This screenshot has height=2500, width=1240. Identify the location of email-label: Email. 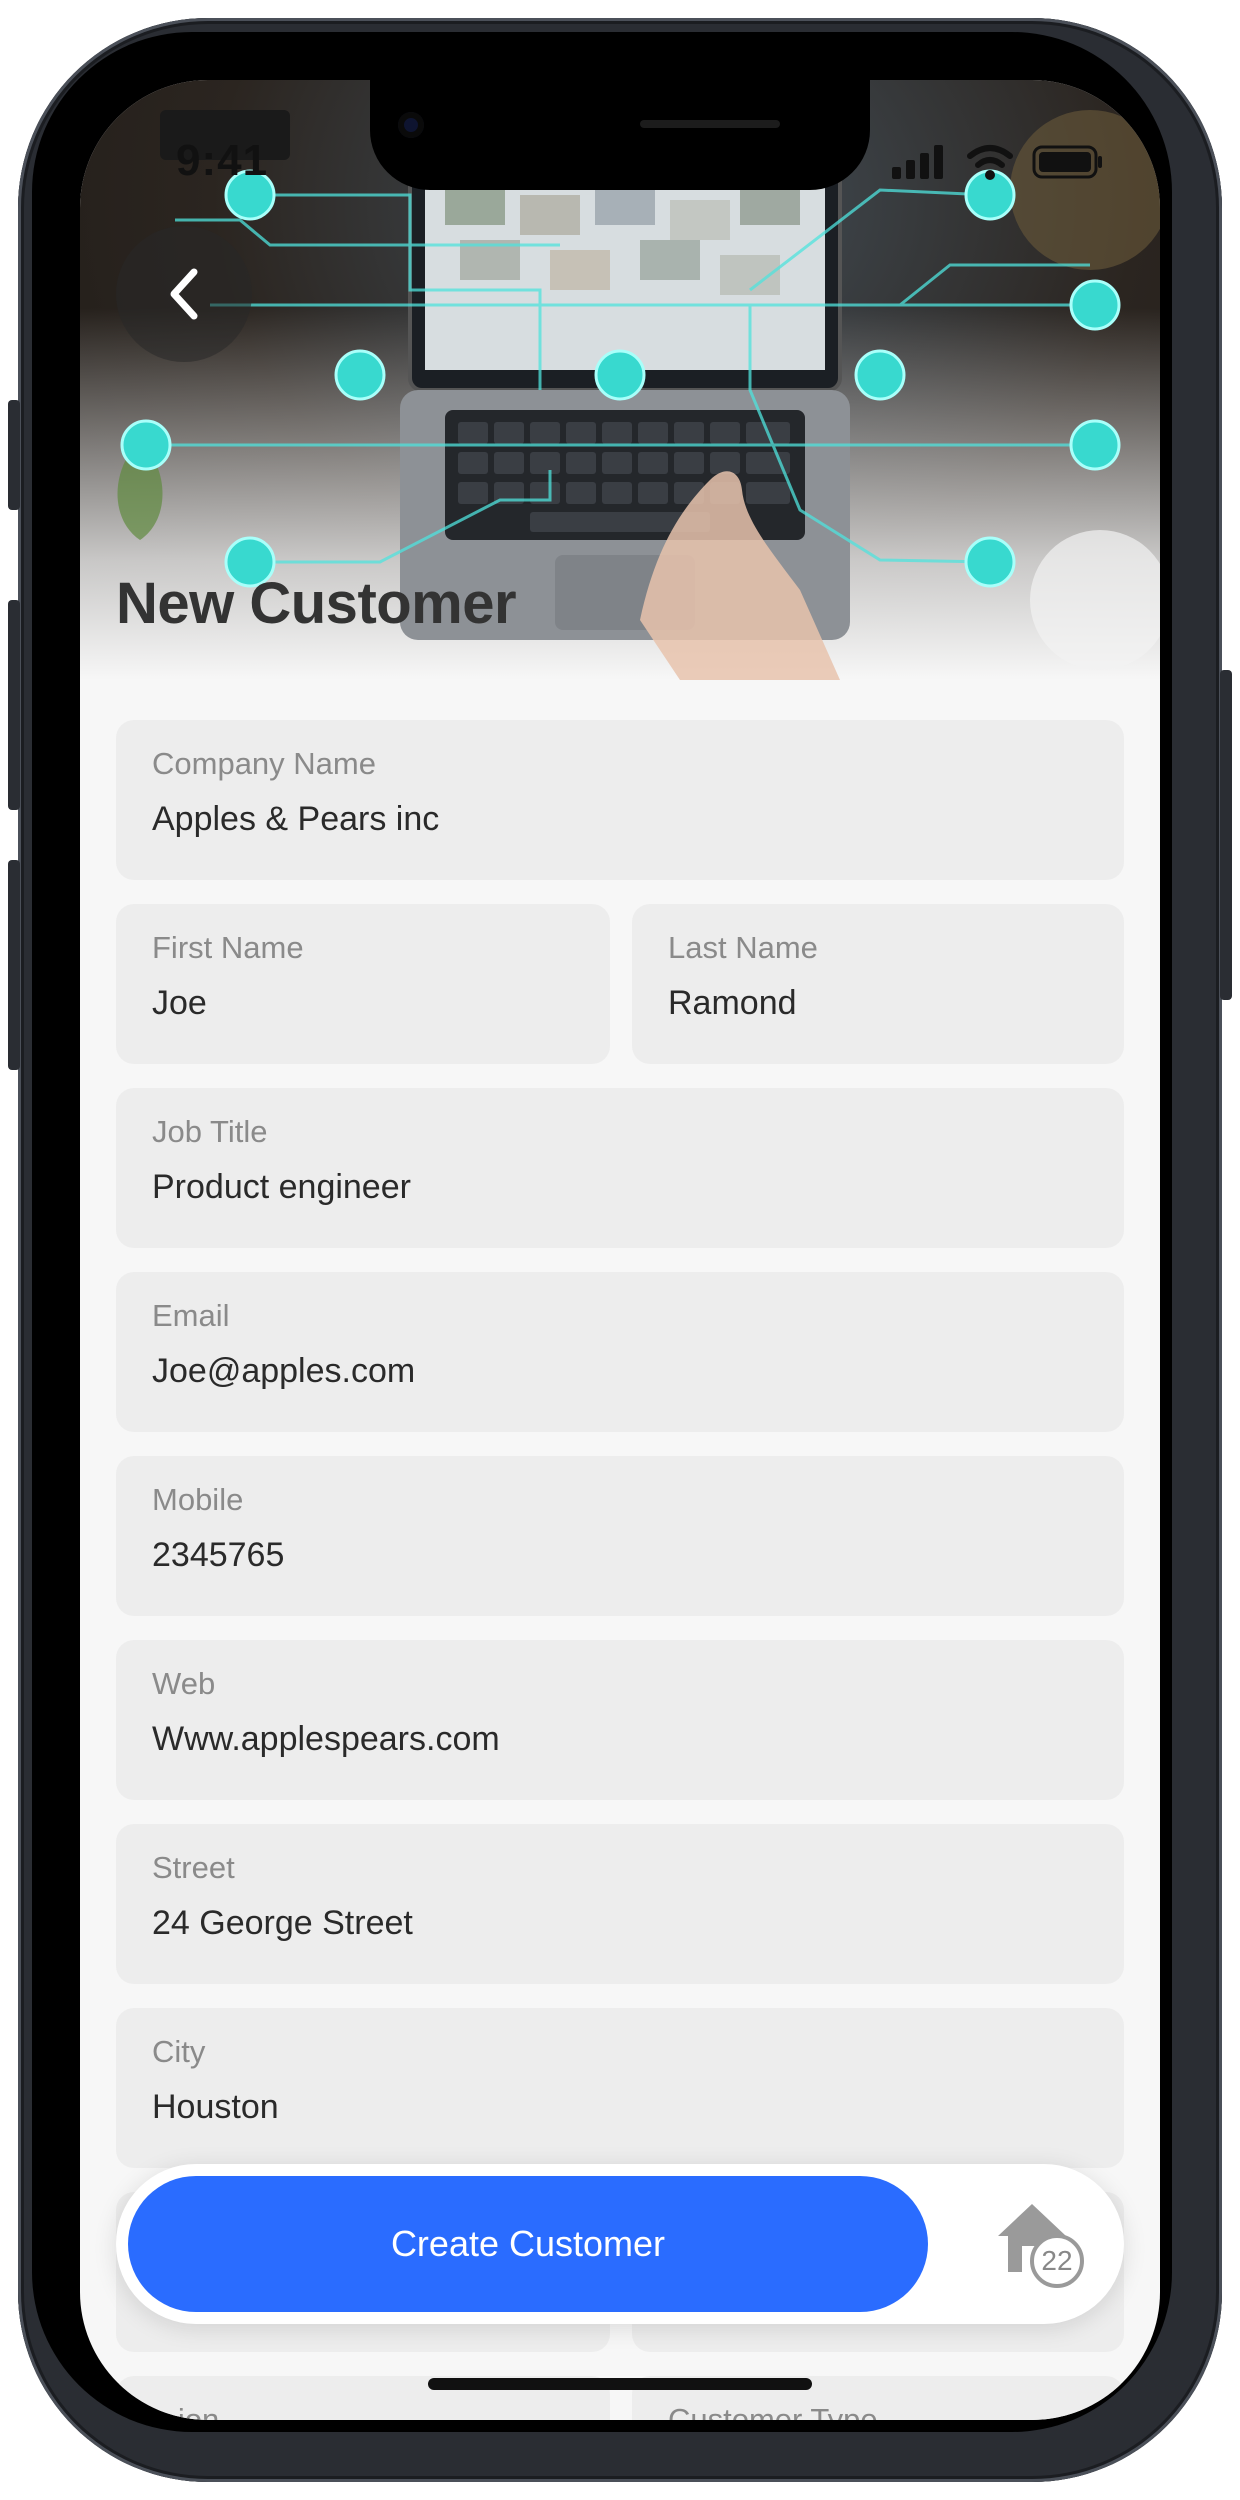
(191, 1315).